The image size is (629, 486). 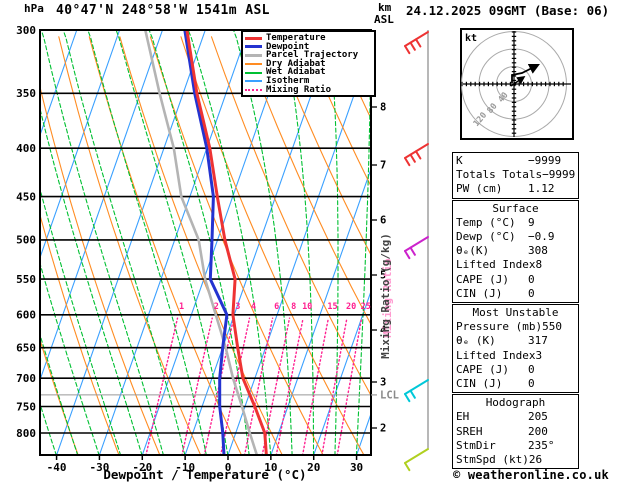 What do you see at coordinates (26, 148) in the screenshot?
I see `svg-text: 400` at bounding box center [26, 148].